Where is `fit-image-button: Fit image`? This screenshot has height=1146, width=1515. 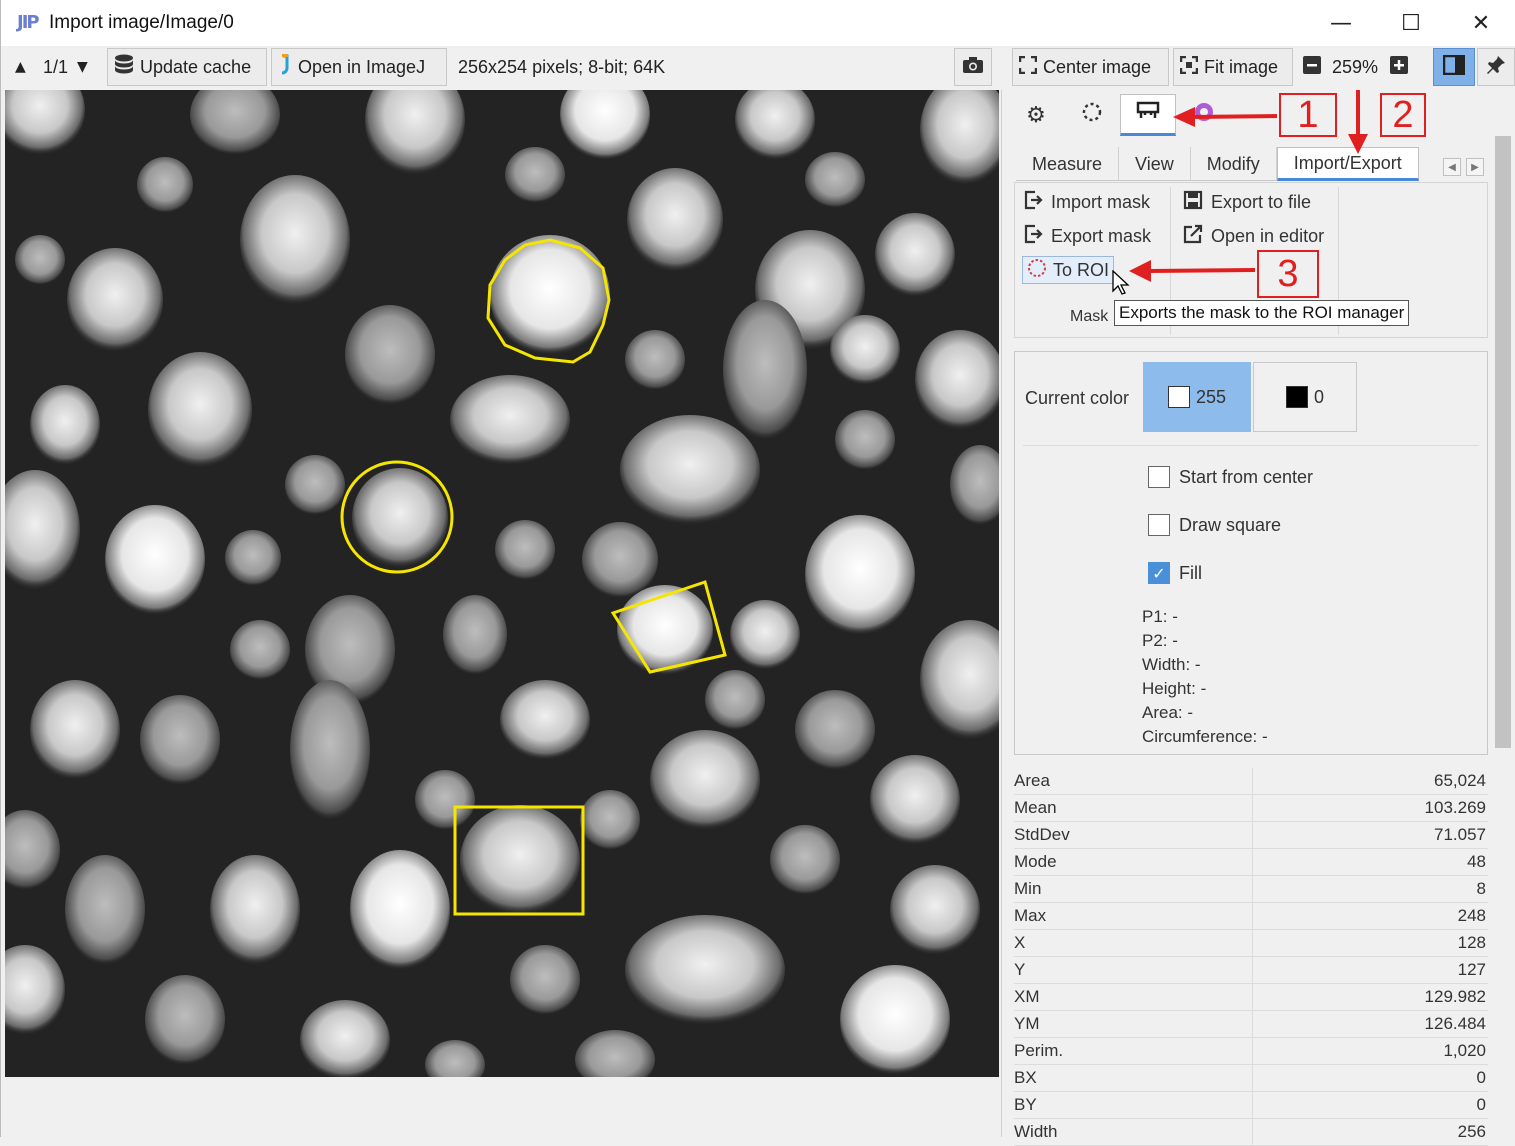
fit-image-button: Fit image is located at coordinates (1233, 67).